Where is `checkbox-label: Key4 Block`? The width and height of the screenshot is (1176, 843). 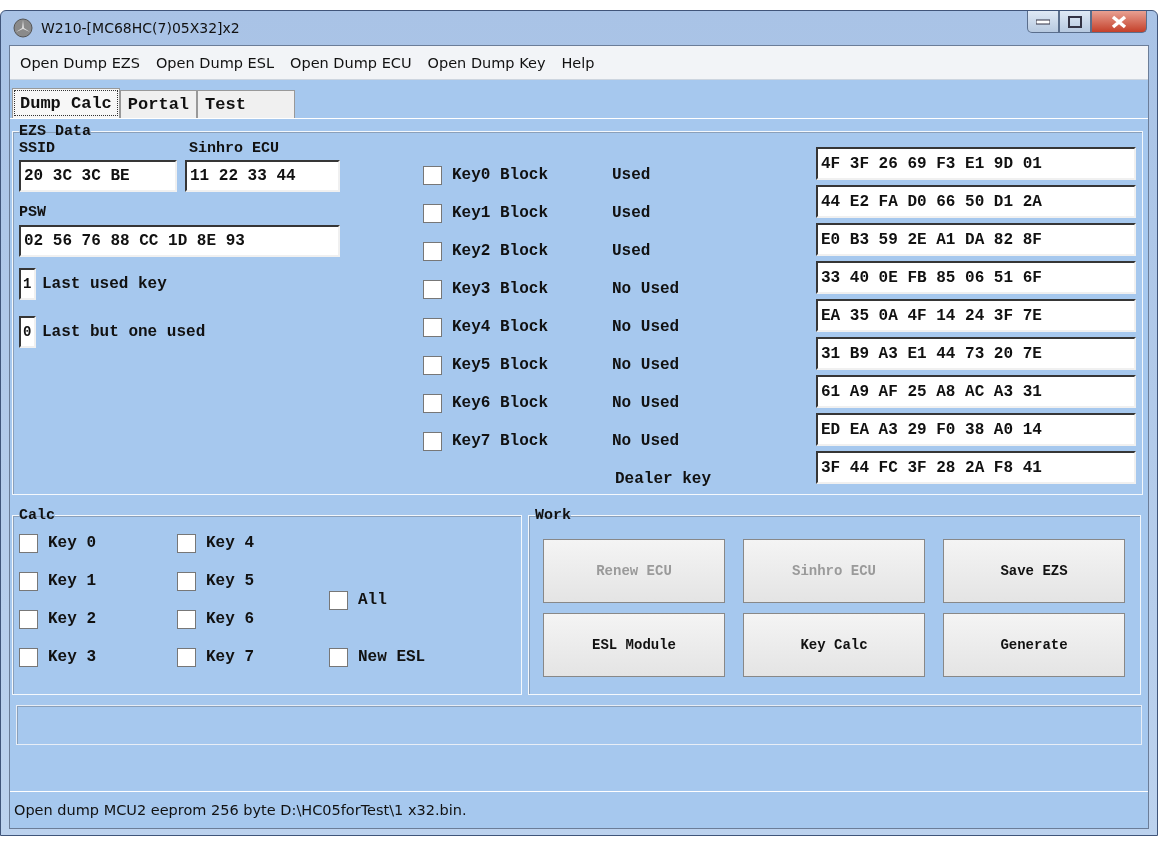 checkbox-label: Key4 Block is located at coordinates (500, 327).